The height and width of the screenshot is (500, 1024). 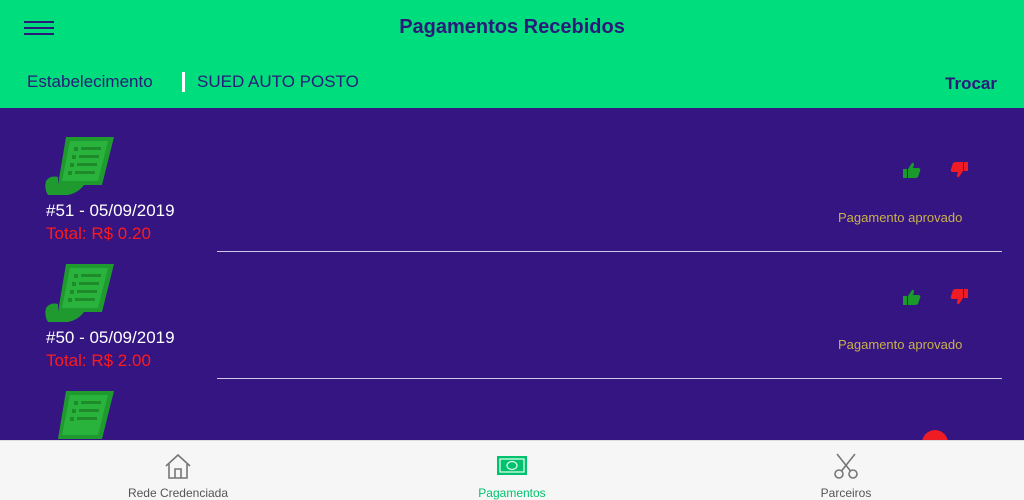 I want to click on payment-id-date: #50 - 05/09/2019, so click(x=110, y=337).